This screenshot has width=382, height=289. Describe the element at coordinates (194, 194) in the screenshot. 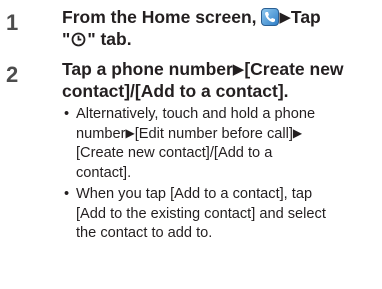

I see `bullet-text: When you tap [Add to a contact], tap` at that location.